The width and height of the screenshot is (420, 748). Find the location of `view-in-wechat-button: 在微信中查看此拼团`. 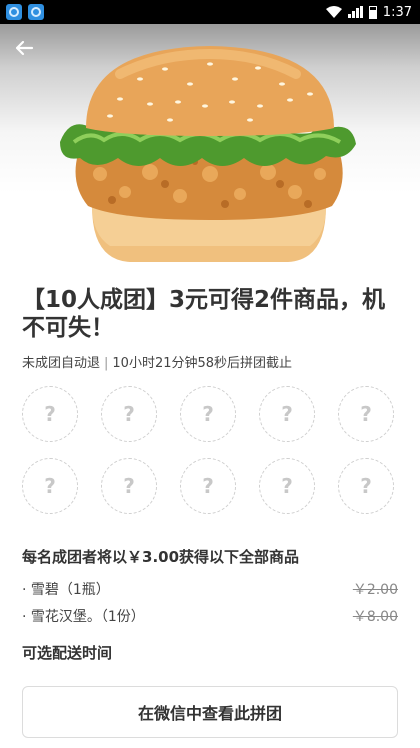

view-in-wechat-button: 在微信中查看此拼团 is located at coordinates (210, 712).